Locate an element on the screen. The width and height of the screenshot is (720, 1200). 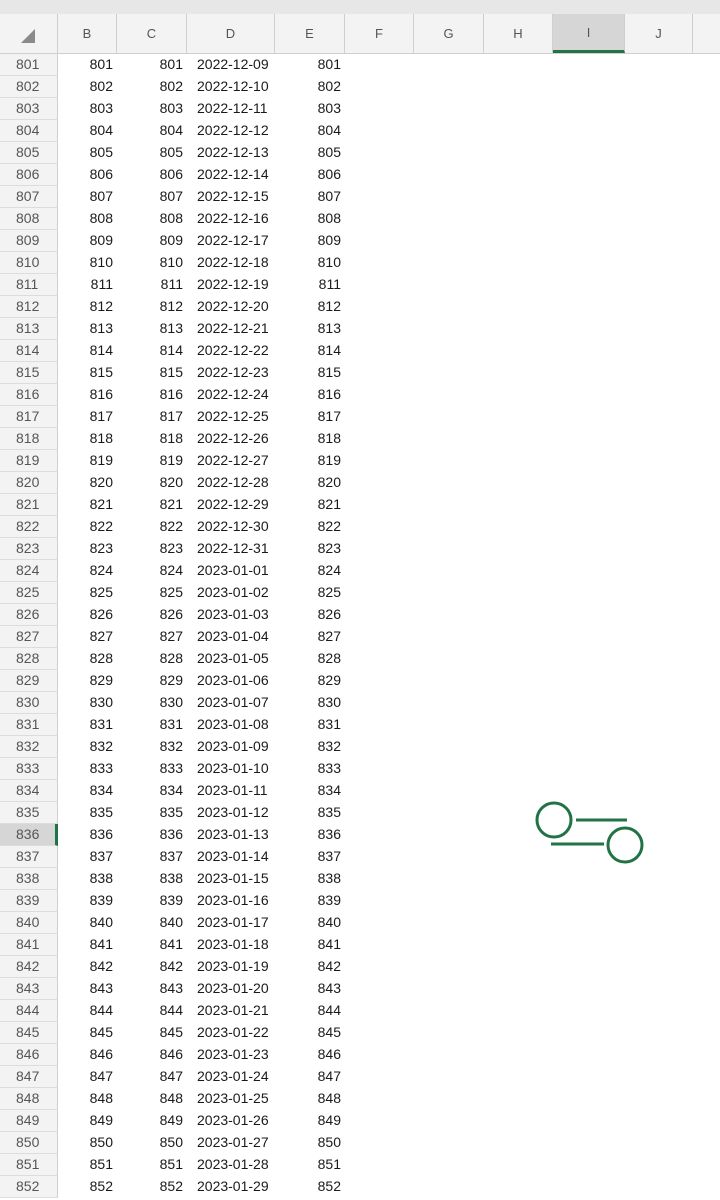
row-header: 847 is located at coordinates (29, 1077).